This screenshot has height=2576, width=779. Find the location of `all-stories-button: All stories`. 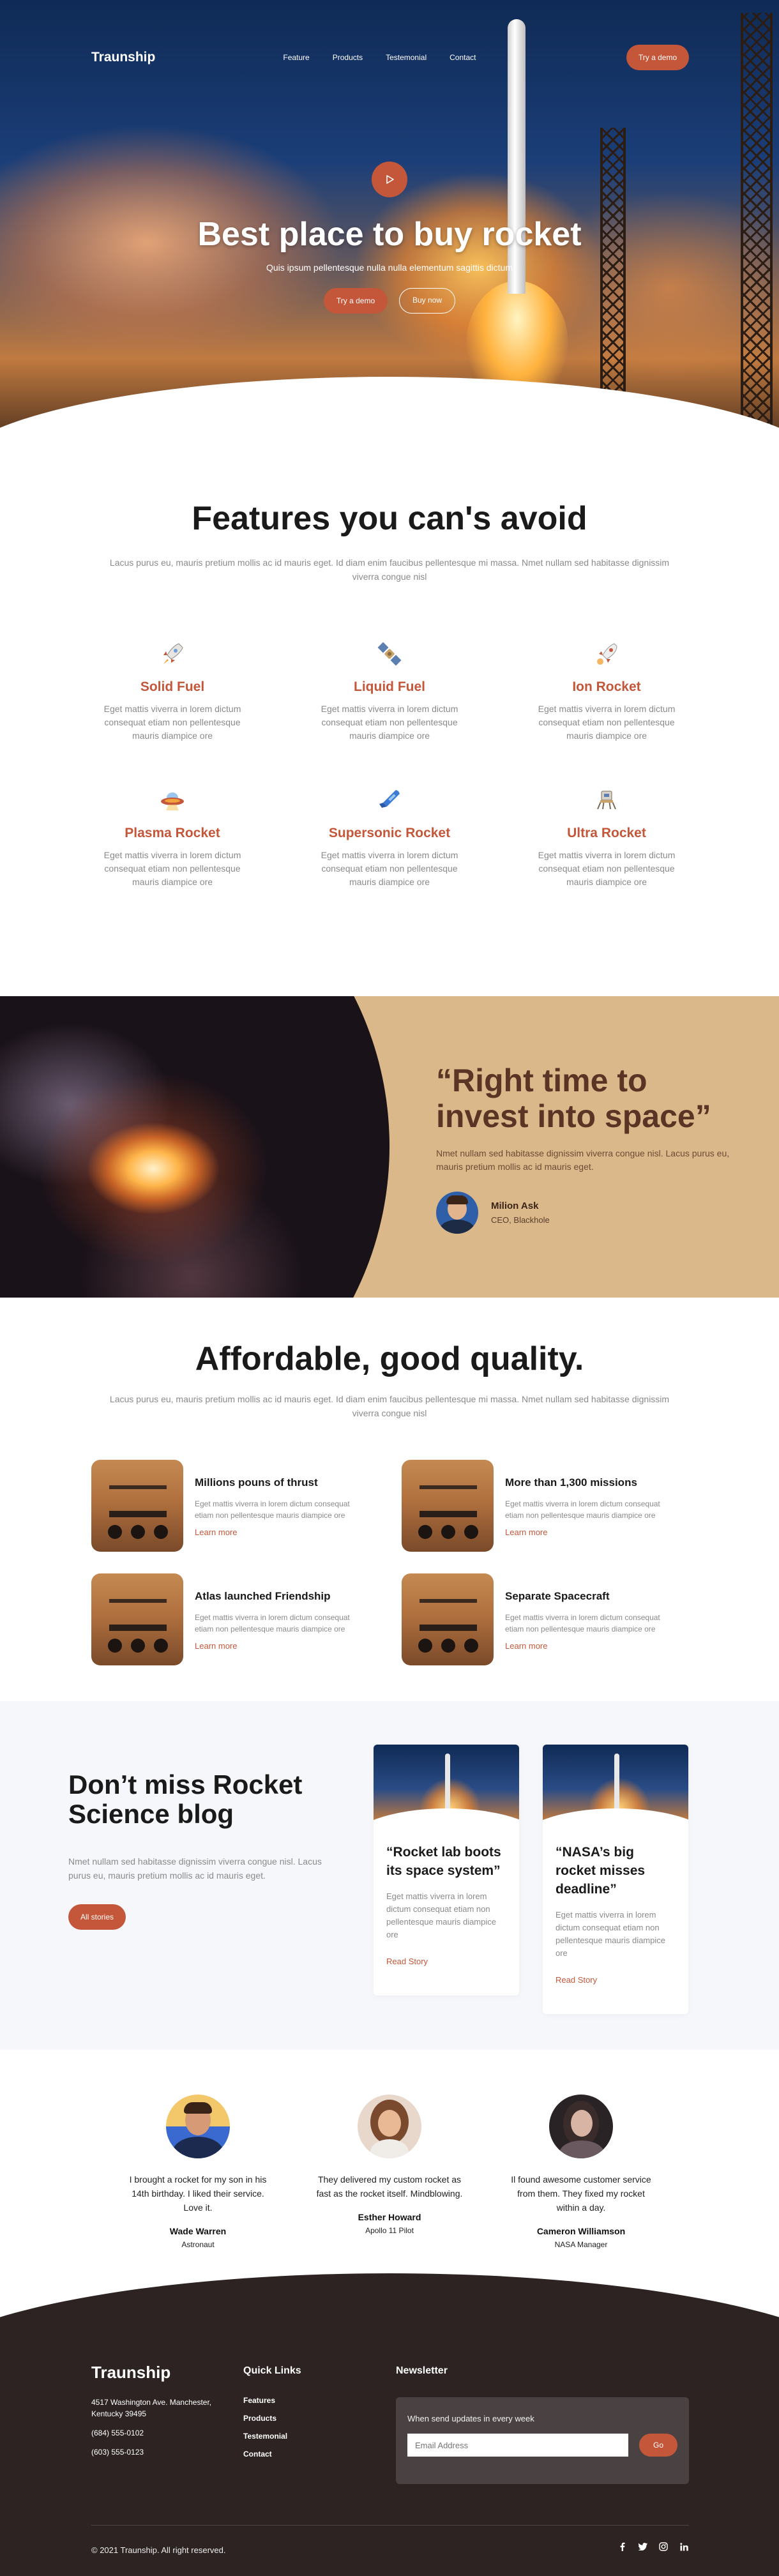

all-stories-button: All stories is located at coordinates (97, 1917).